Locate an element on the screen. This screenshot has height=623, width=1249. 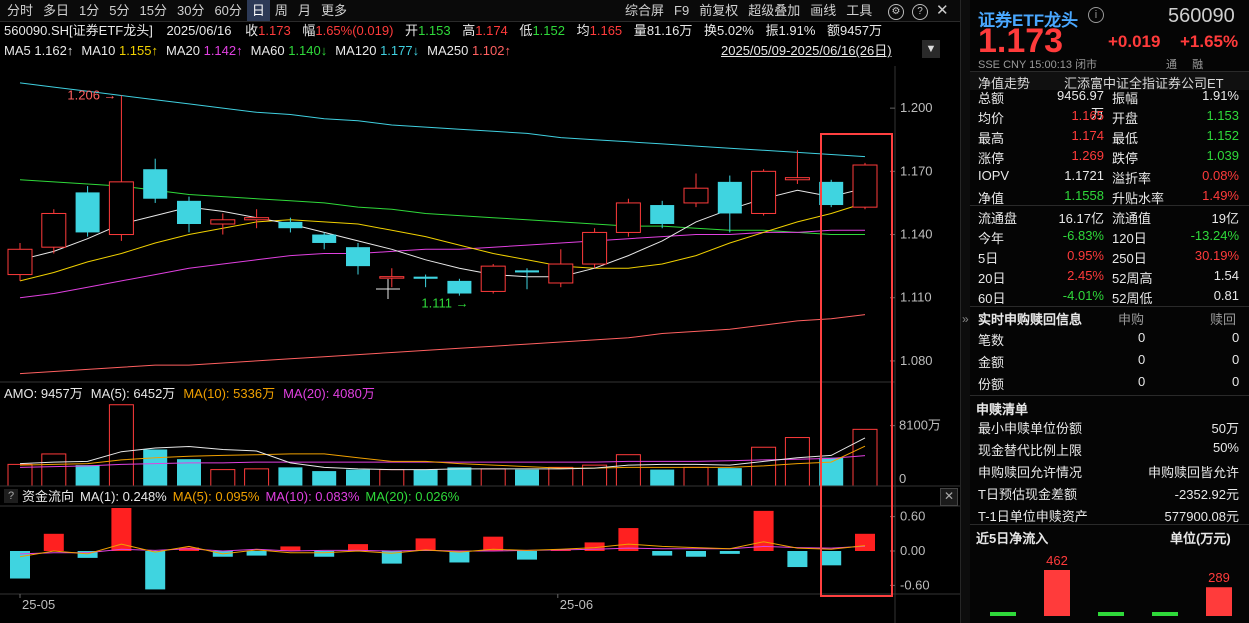
price-tick-label: 1.140 is located at coordinates (916, 234).